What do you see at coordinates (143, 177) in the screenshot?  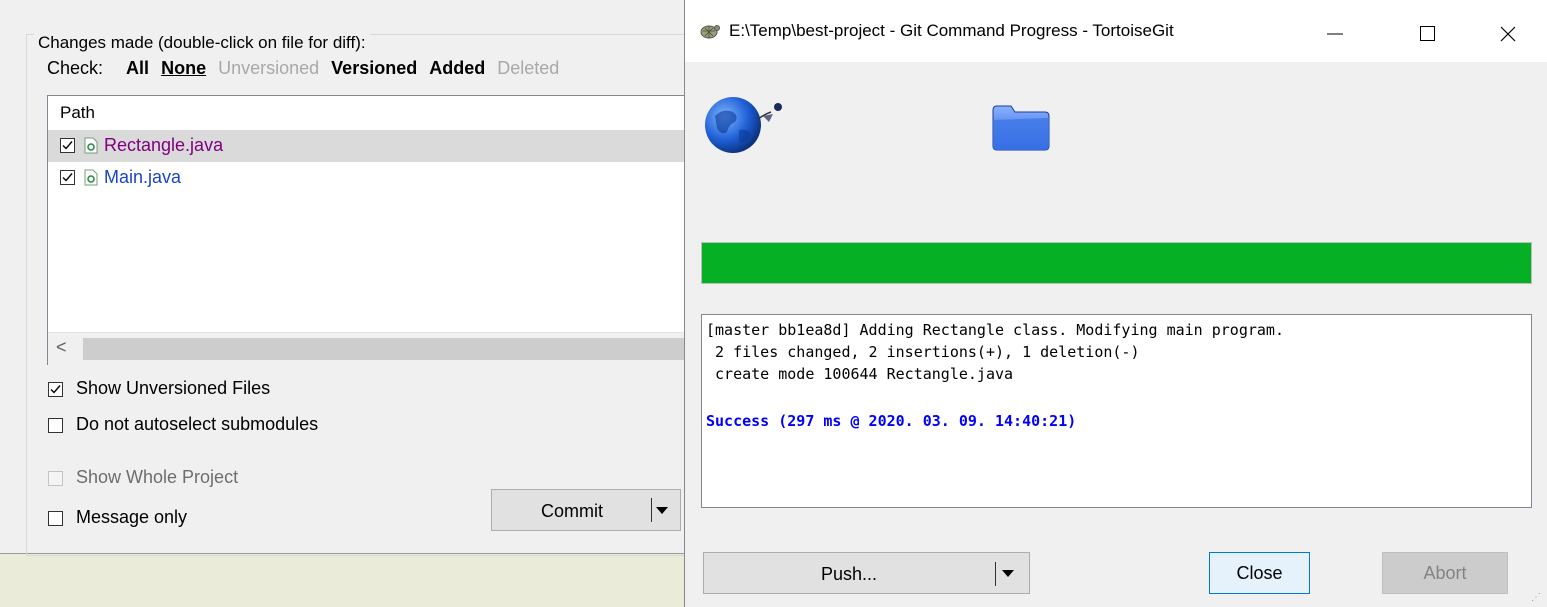 I see `file-name: Main.java` at bounding box center [143, 177].